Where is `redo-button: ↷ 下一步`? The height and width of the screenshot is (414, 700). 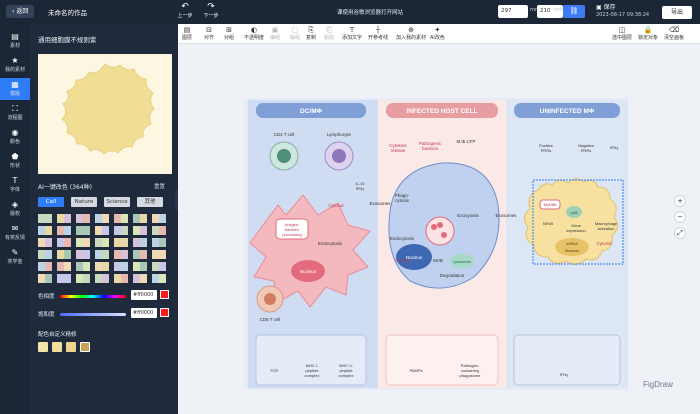 redo-button: ↷ 下一步 is located at coordinates (211, 10).